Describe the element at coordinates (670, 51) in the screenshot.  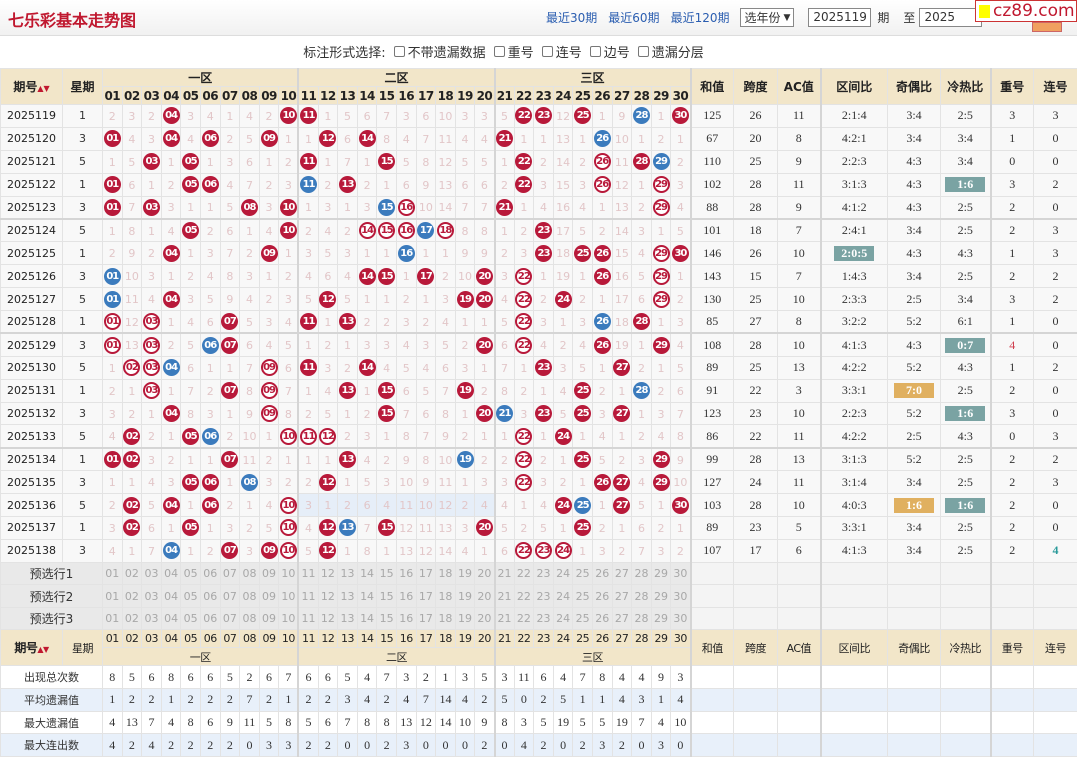
I see `option-omission-layer: 遗漏分层` at that location.